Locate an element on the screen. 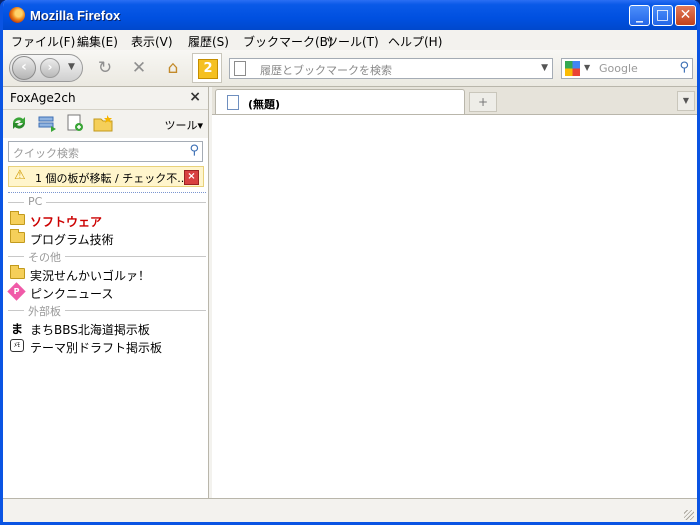 The image size is (700, 525). sidebar-close-icon: × is located at coordinates (195, 97).